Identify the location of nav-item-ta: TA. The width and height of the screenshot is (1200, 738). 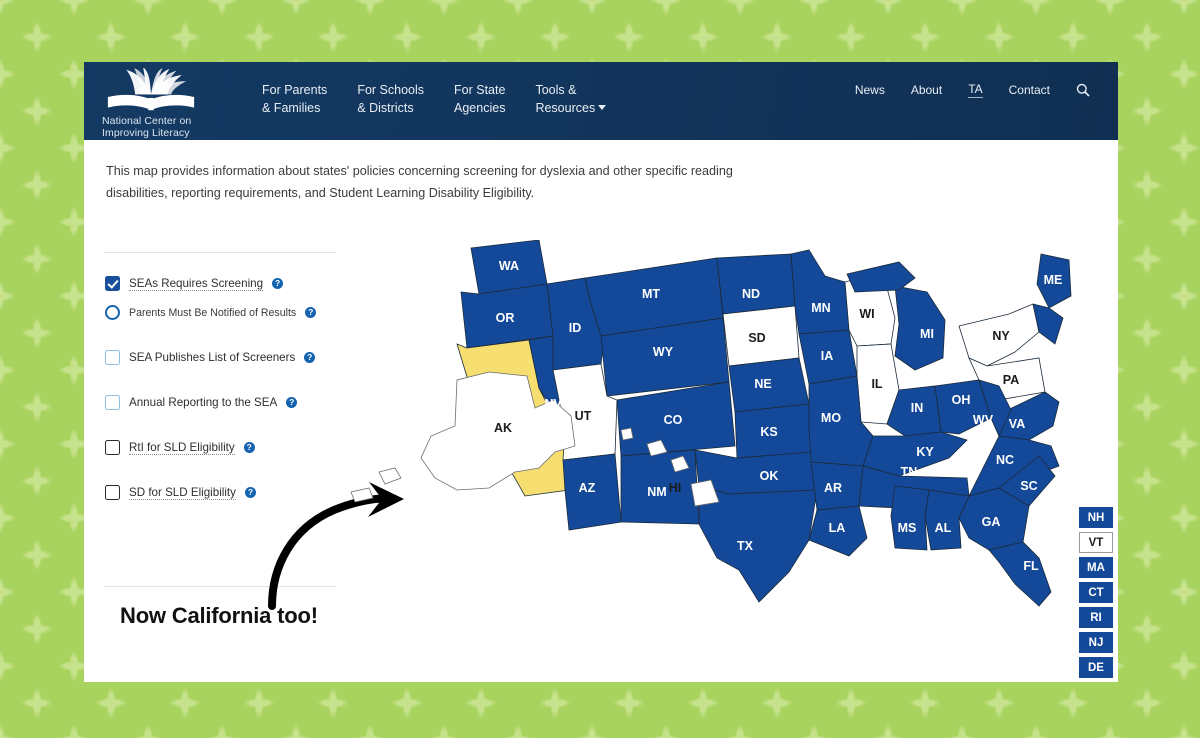
(975, 90).